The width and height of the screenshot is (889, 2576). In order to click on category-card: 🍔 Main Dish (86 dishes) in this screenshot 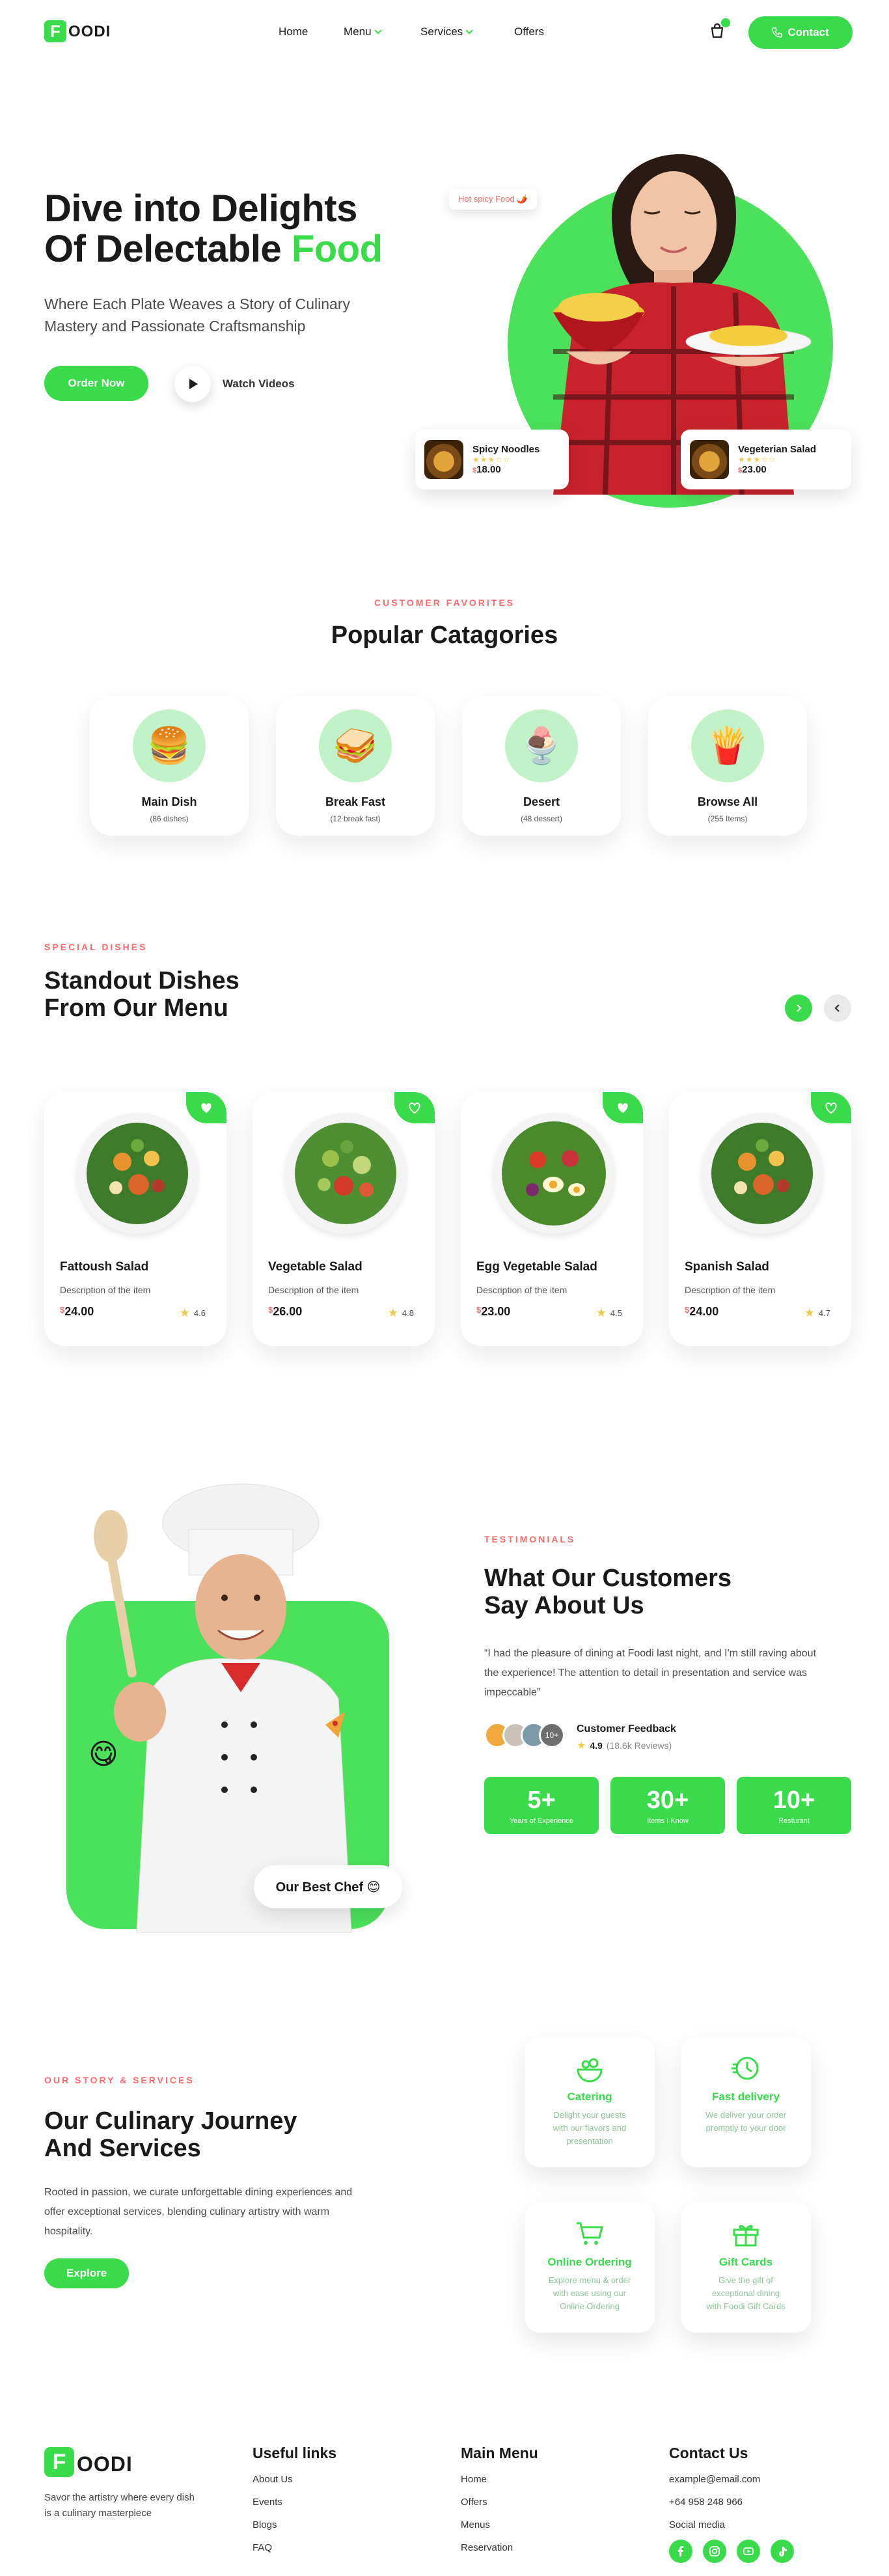, I will do `click(169, 766)`.